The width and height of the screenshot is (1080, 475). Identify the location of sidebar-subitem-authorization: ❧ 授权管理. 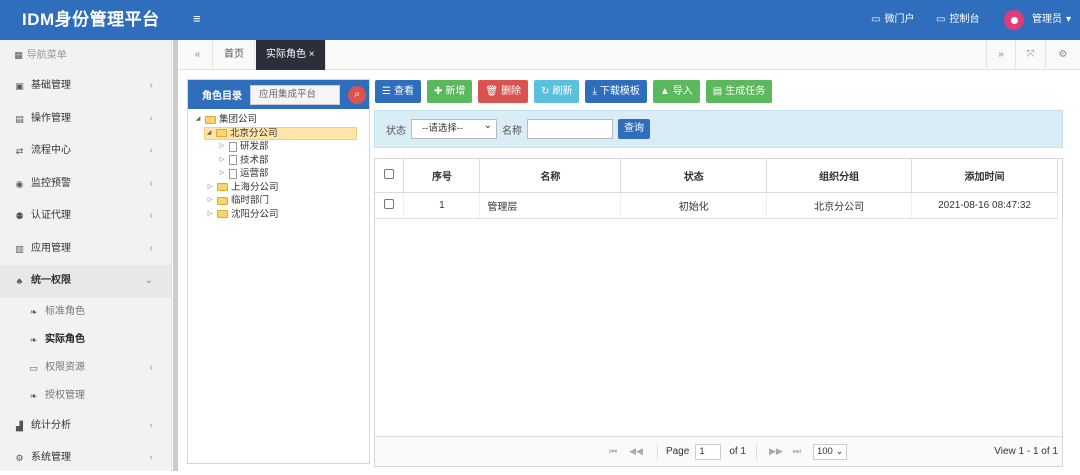
(85, 396).